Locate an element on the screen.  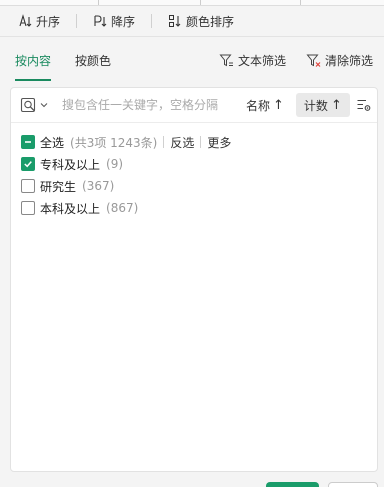
invert-selection-link: 反选 is located at coordinates (182, 142).